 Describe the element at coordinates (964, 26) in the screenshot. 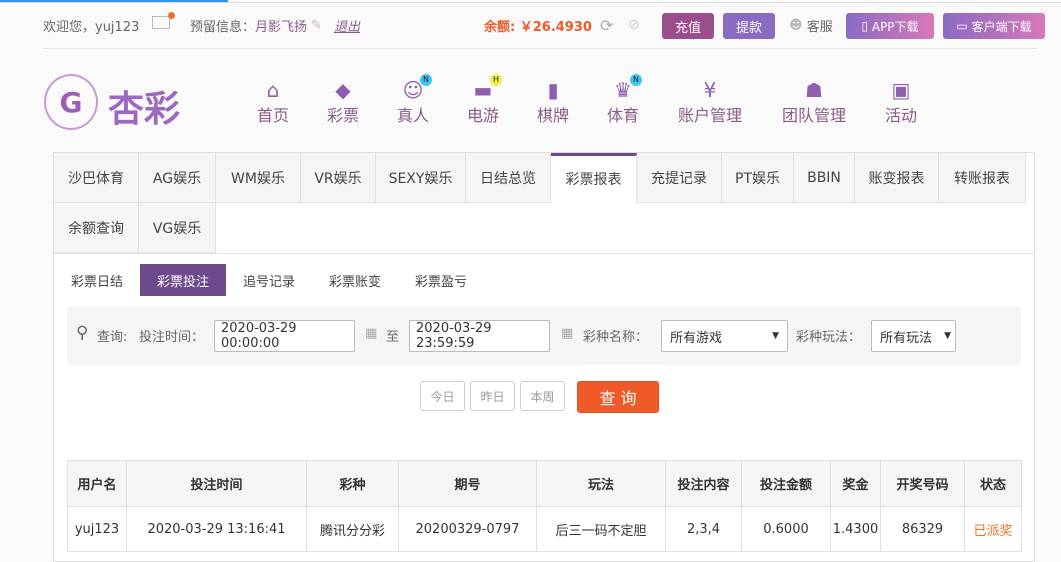

I see `monitor-icon: ▭` at that location.